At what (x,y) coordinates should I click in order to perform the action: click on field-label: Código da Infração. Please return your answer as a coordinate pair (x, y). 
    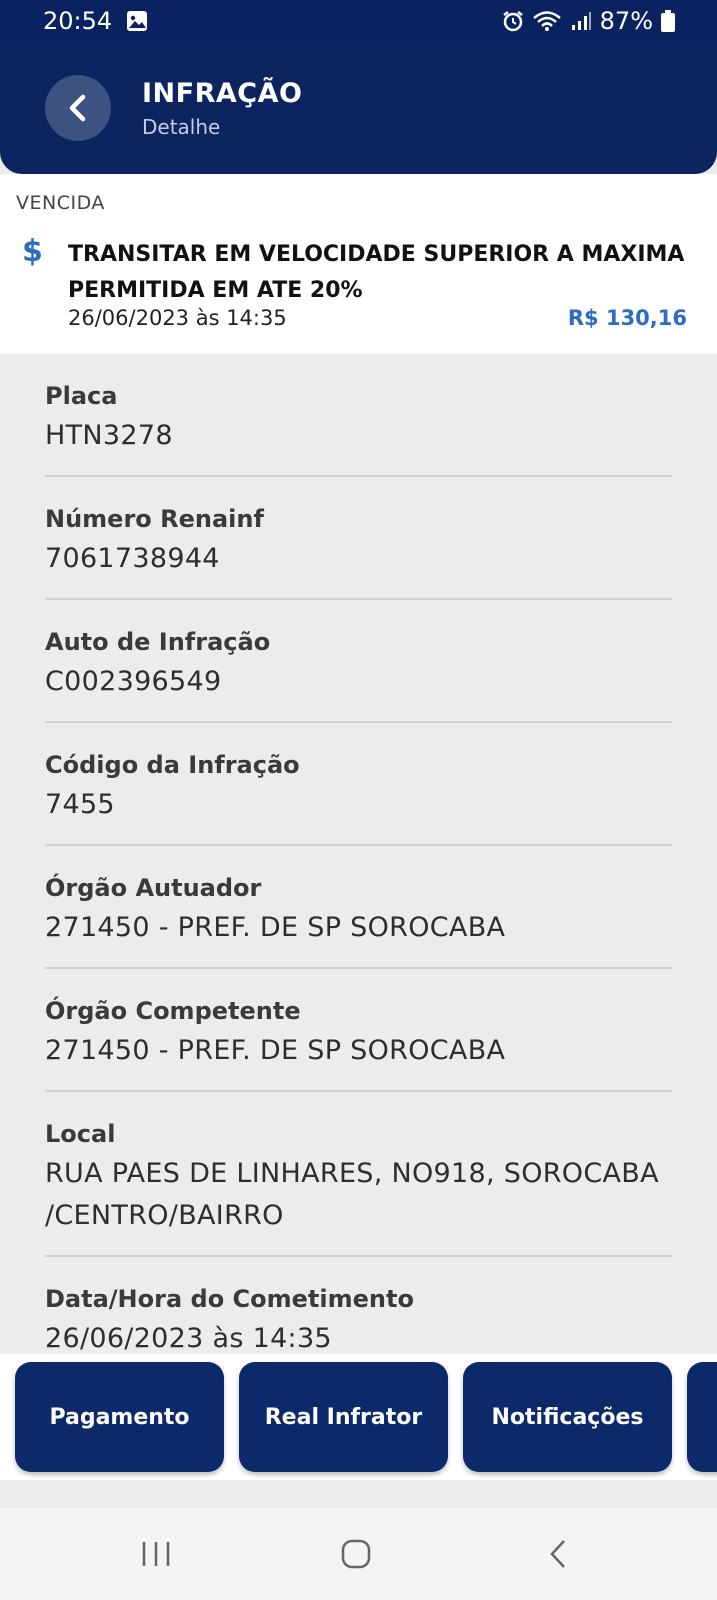
    Looking at the image, I should click on (172, 765).